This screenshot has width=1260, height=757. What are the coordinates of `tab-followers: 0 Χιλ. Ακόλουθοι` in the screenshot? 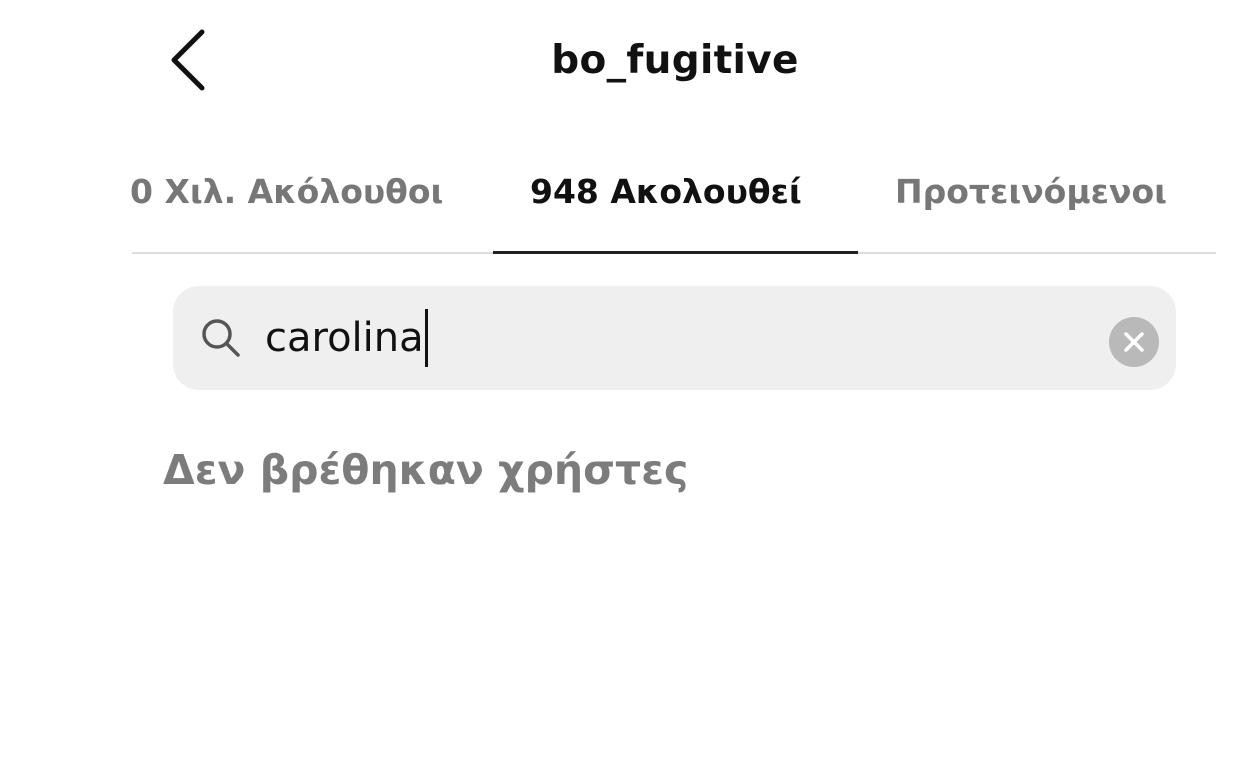 It's located at (286, 191).